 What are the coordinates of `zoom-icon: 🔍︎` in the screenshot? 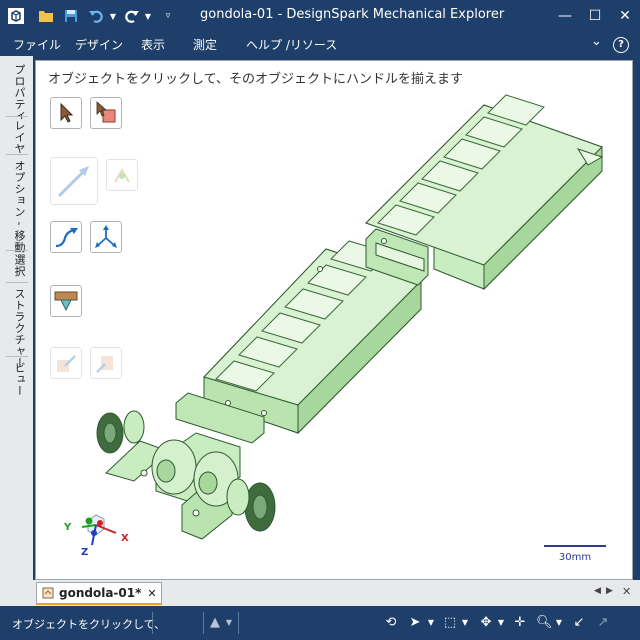 It's located at (544, 623).